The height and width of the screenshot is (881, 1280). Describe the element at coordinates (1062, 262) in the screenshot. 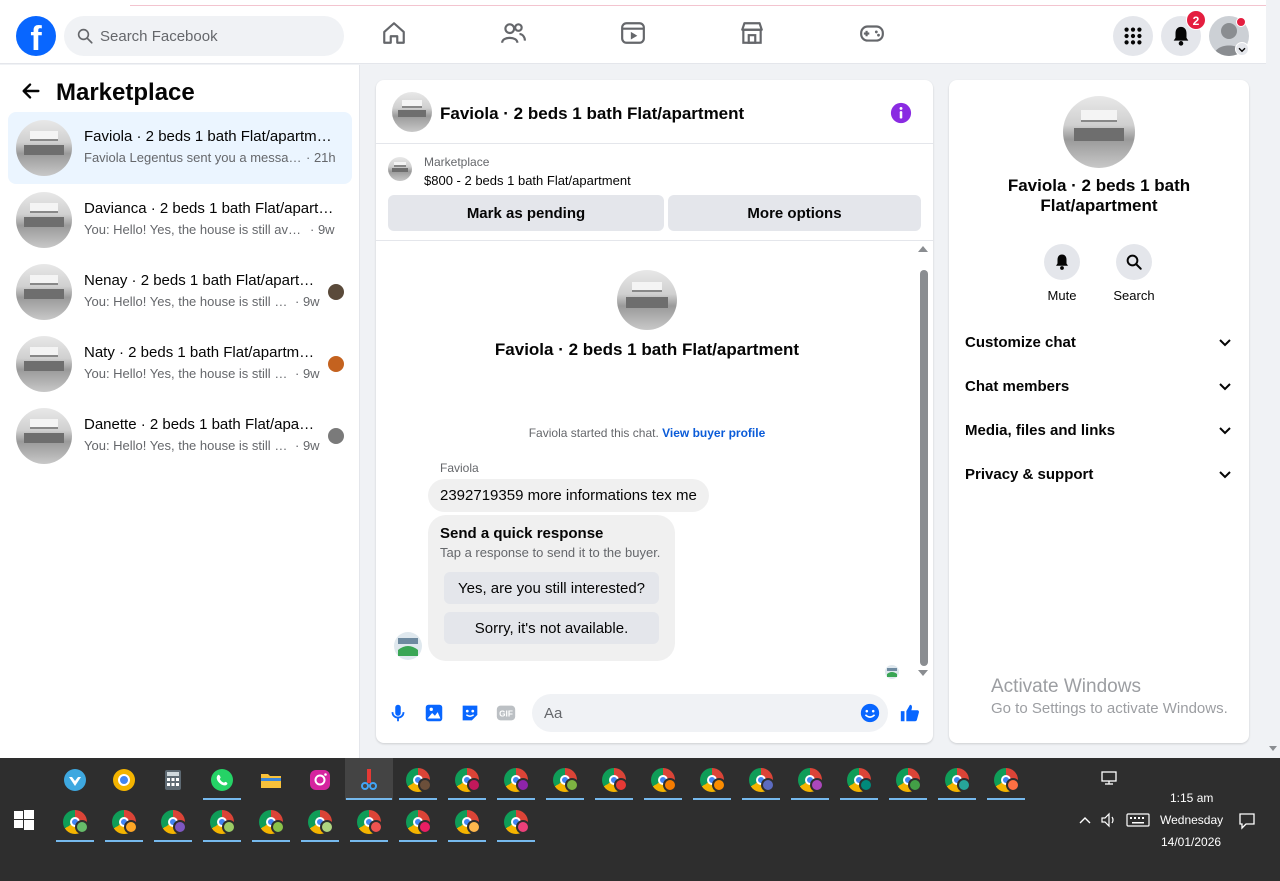

I see `bell-icon` at that location.